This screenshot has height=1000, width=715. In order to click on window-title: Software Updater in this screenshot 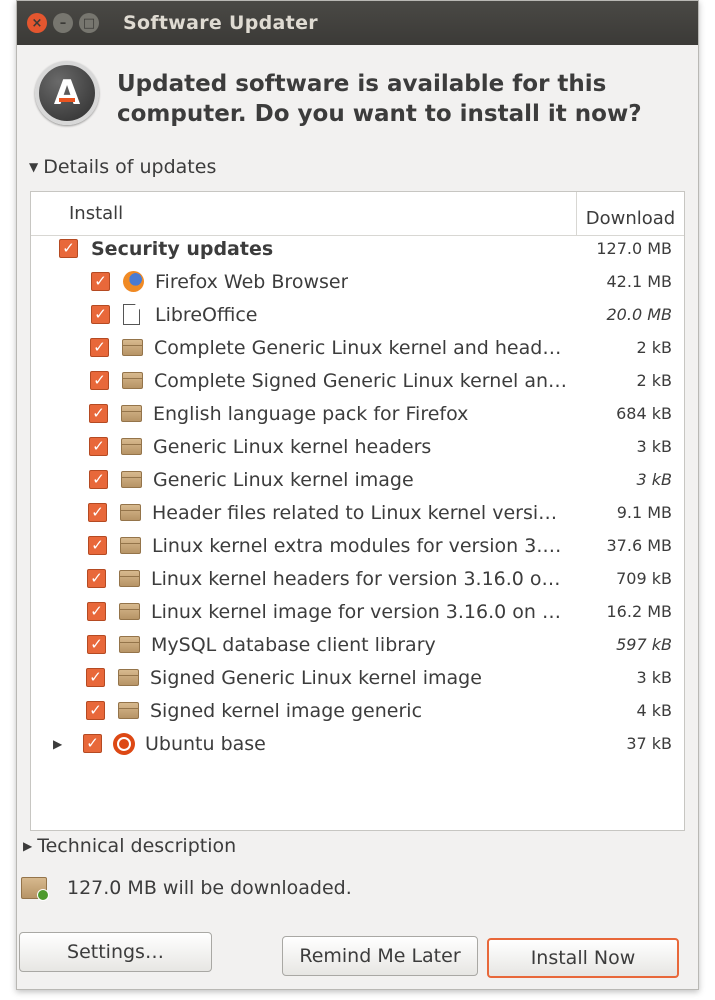, I will do `click(220, 23)`.